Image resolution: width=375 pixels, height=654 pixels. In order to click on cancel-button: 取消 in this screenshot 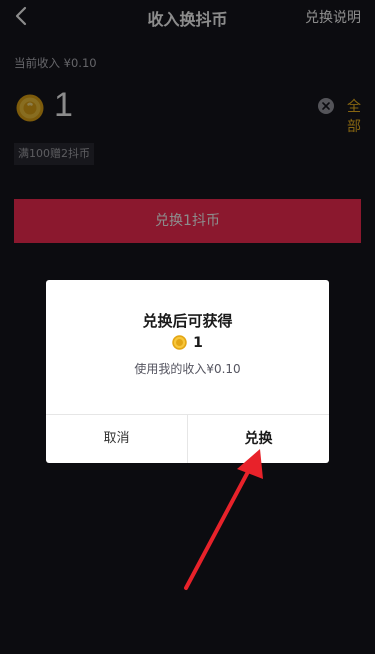, I will do `click(116, 439)`.